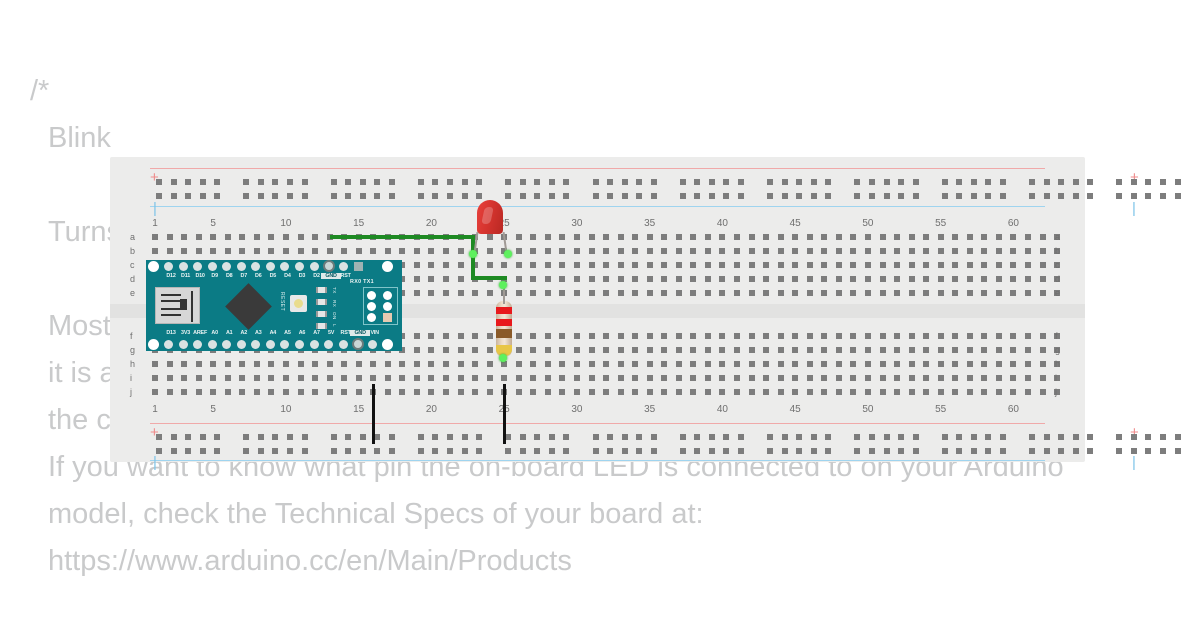  What do you see at coordinates (387, 266) in the screenshot?
I see `nano-header-pad` at bounding box center [387, 266].